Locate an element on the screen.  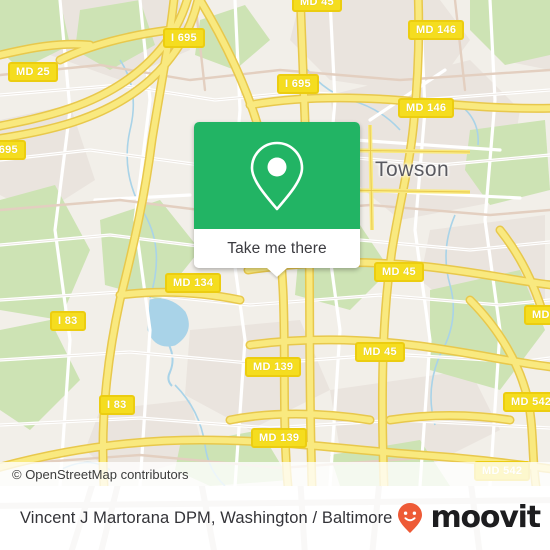
take-me-there-label: Take me there is located at coordinates (277, 248).